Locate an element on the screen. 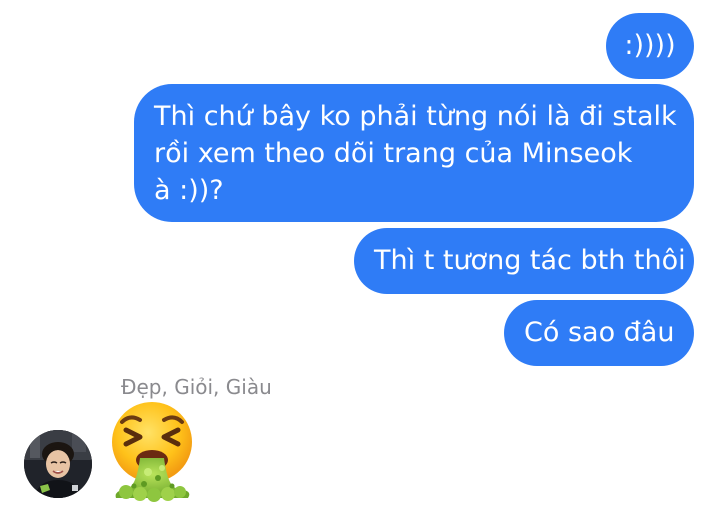  avatar-photo is located at coordinates (58, 464).